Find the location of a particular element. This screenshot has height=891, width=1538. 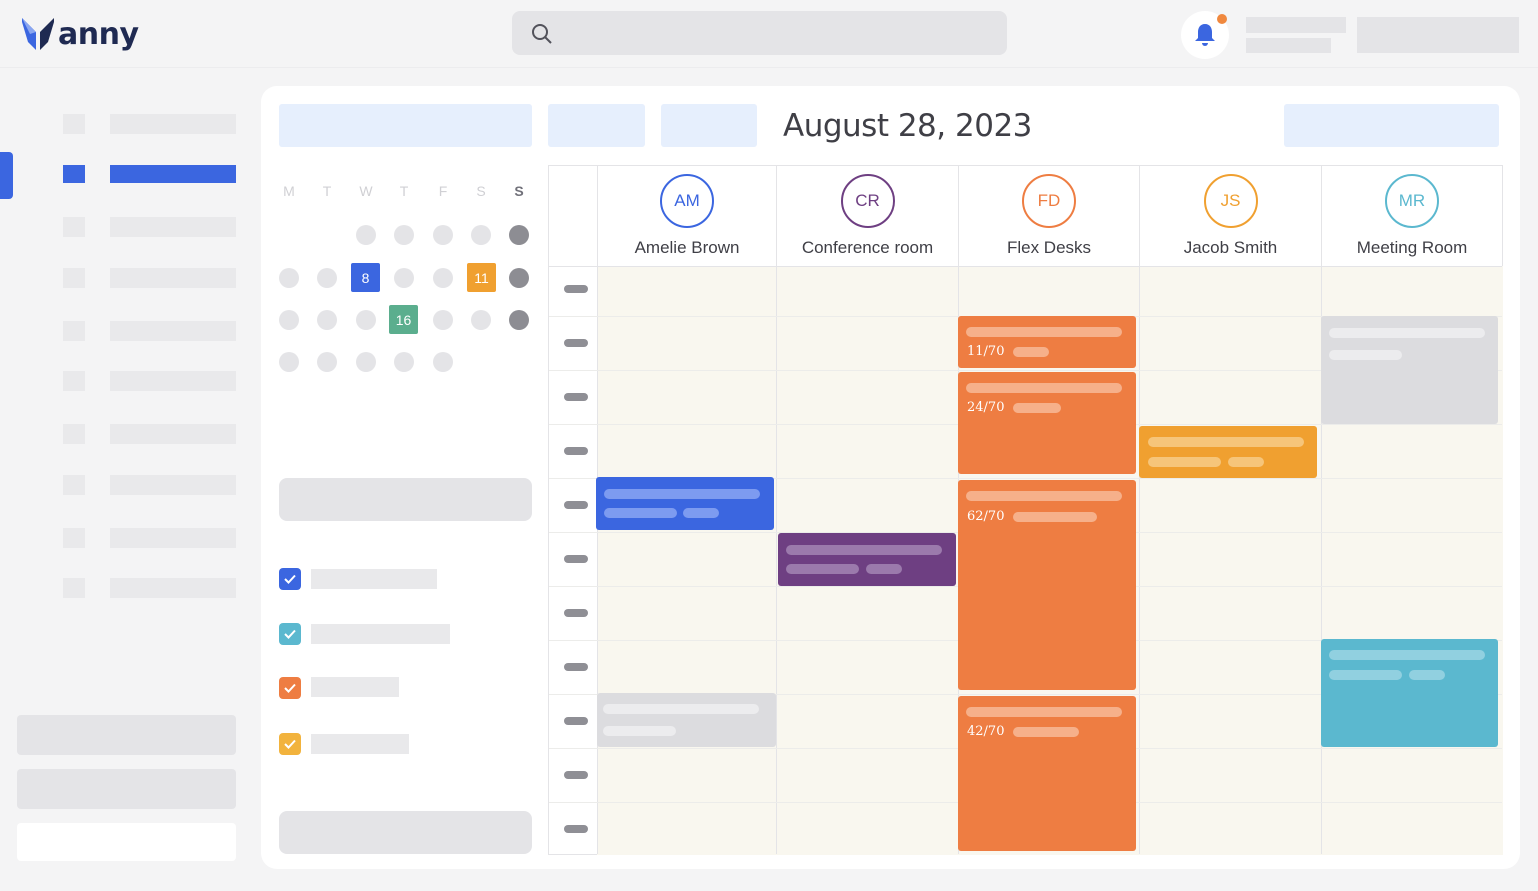

sidebar-active-indicator is located at coordinates (6, 175).